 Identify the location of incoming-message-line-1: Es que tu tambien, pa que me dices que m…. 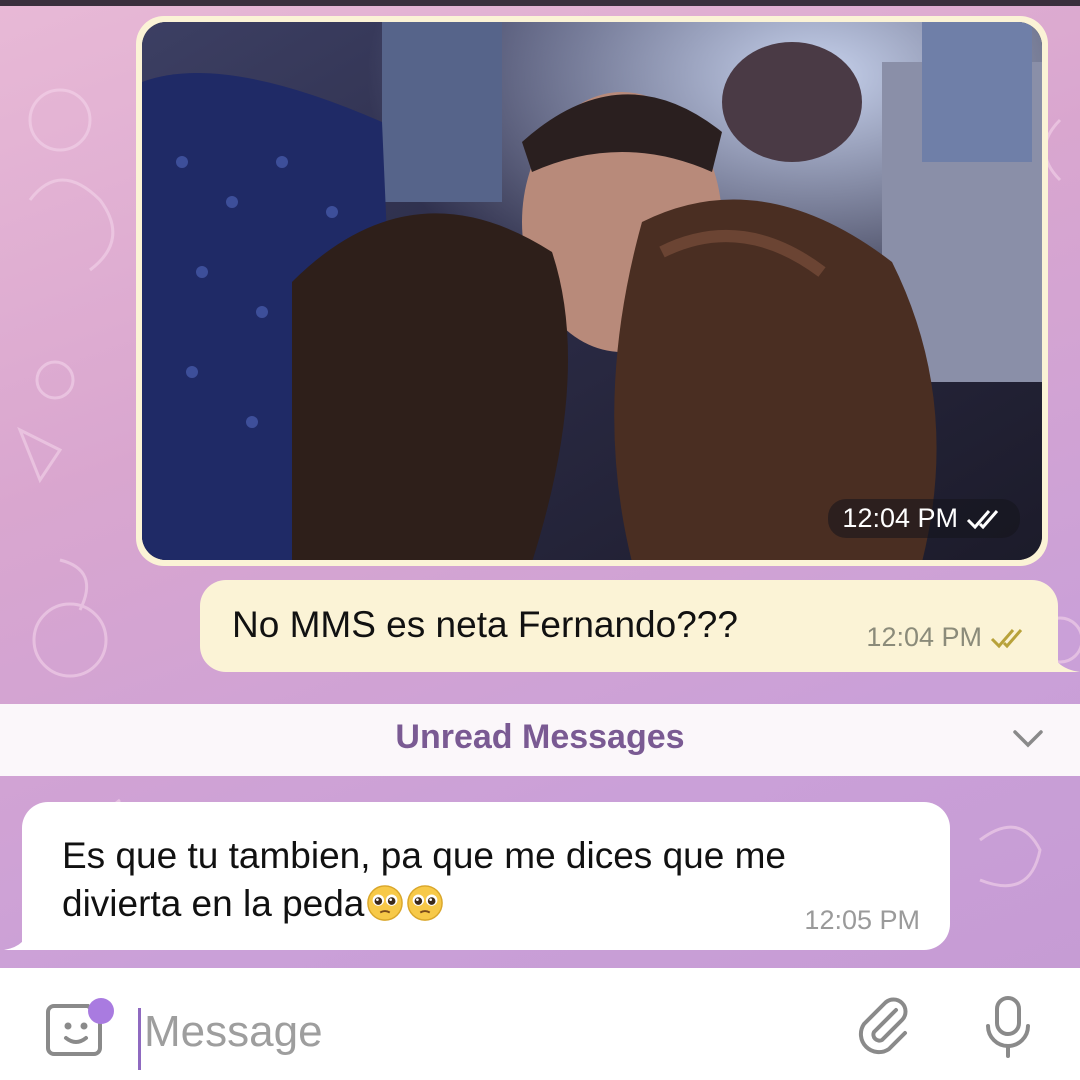
(424, 855).